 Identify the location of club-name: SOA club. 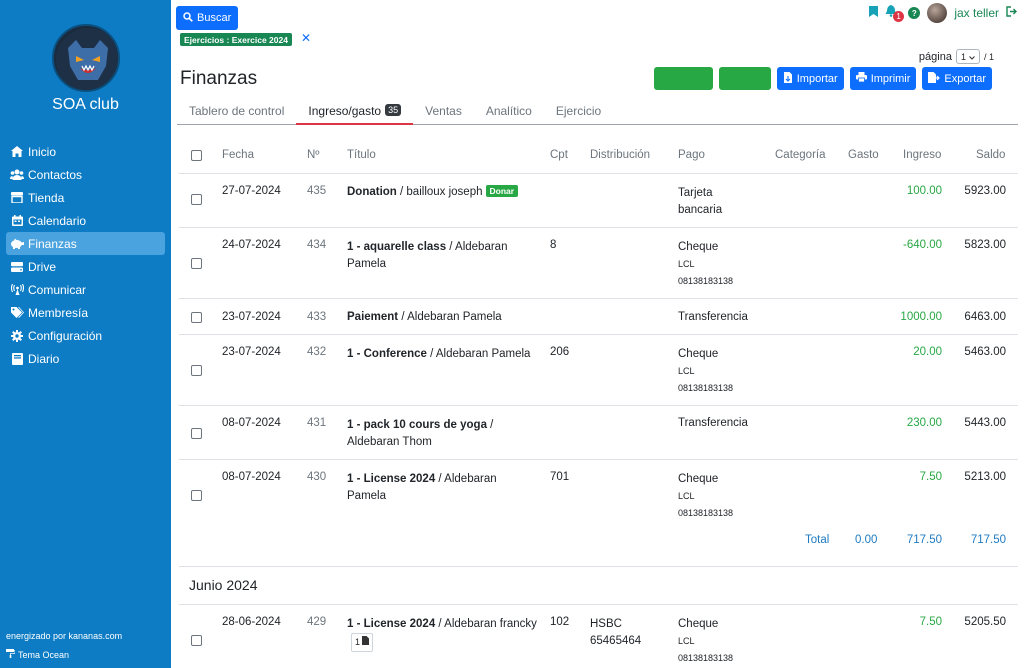
(85, 104).